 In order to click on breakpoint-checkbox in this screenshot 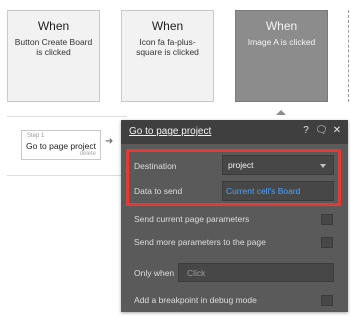, I will do `click(327, 300)`.